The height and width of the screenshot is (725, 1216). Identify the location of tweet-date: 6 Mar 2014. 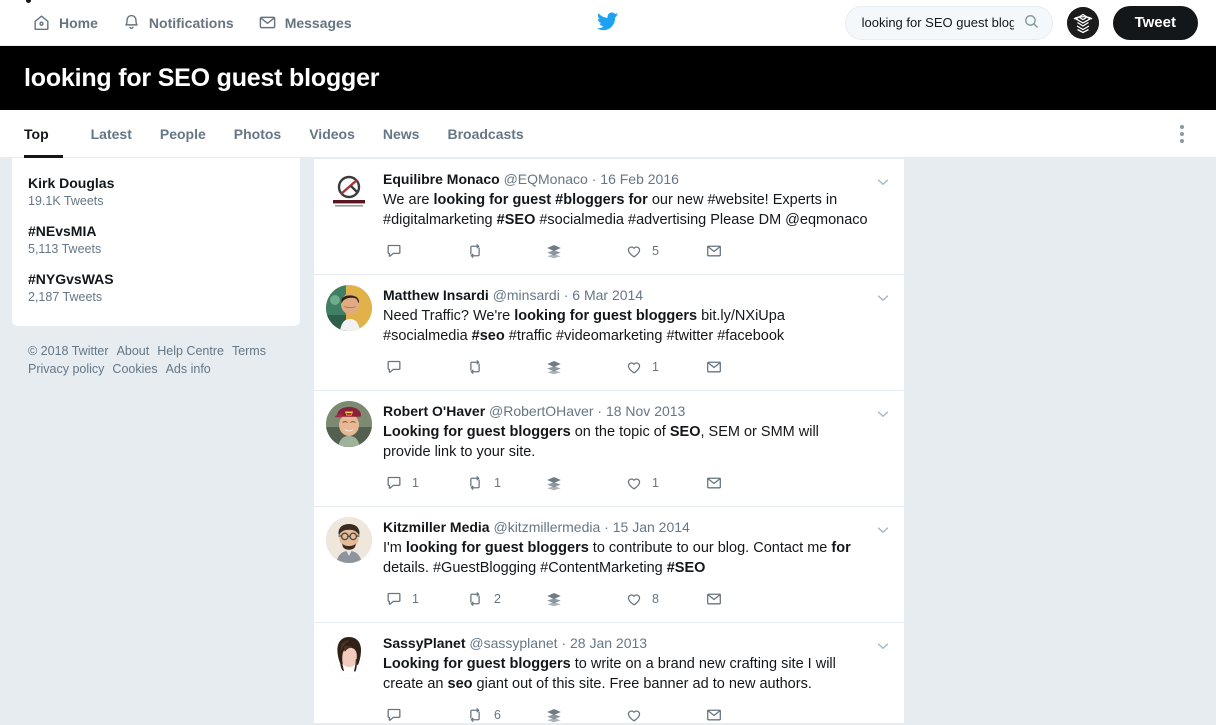
(607, 295).